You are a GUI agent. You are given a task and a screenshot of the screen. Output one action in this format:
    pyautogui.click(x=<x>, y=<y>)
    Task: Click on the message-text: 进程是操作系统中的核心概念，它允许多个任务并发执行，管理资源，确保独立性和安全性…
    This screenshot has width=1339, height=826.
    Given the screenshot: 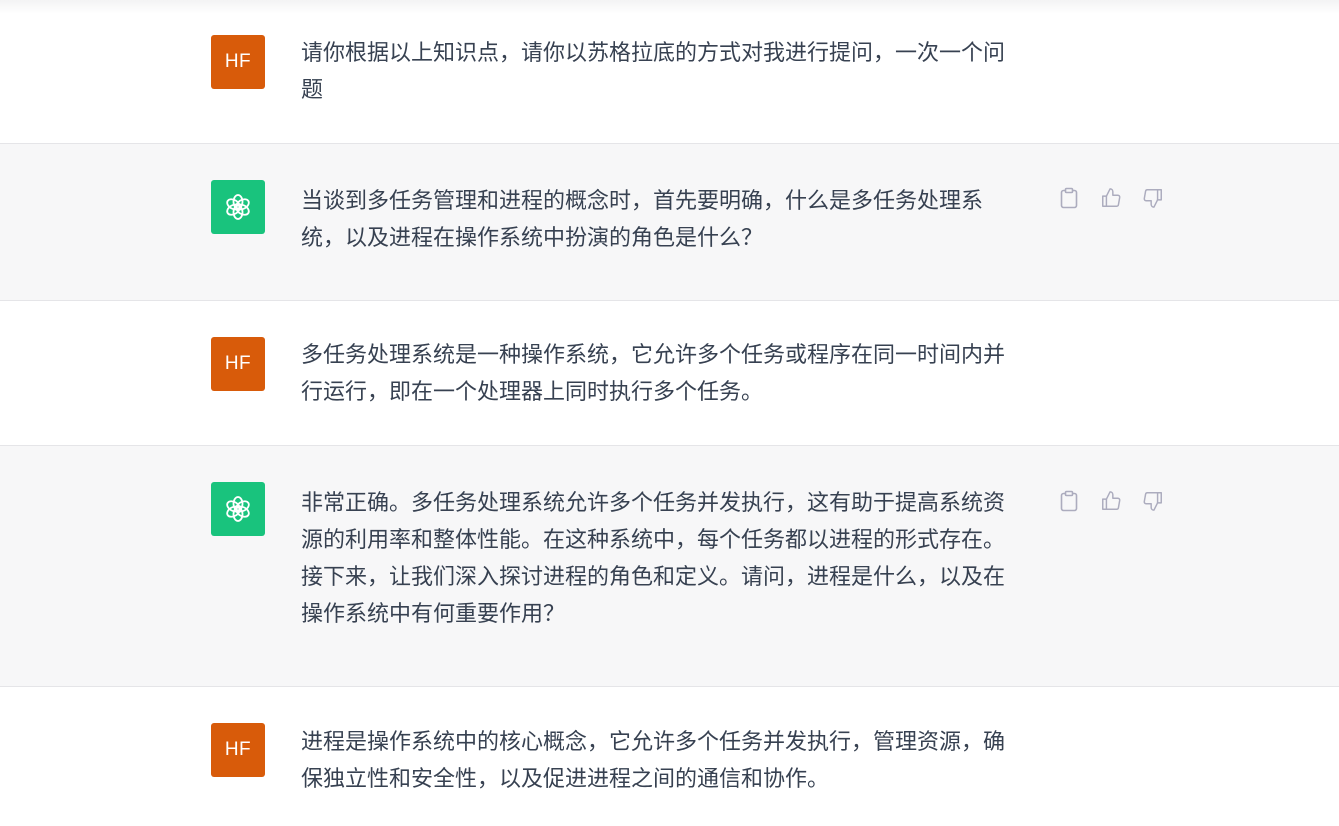 What is the action you would take?
    pyautogui.click(x=653, y=761)
    